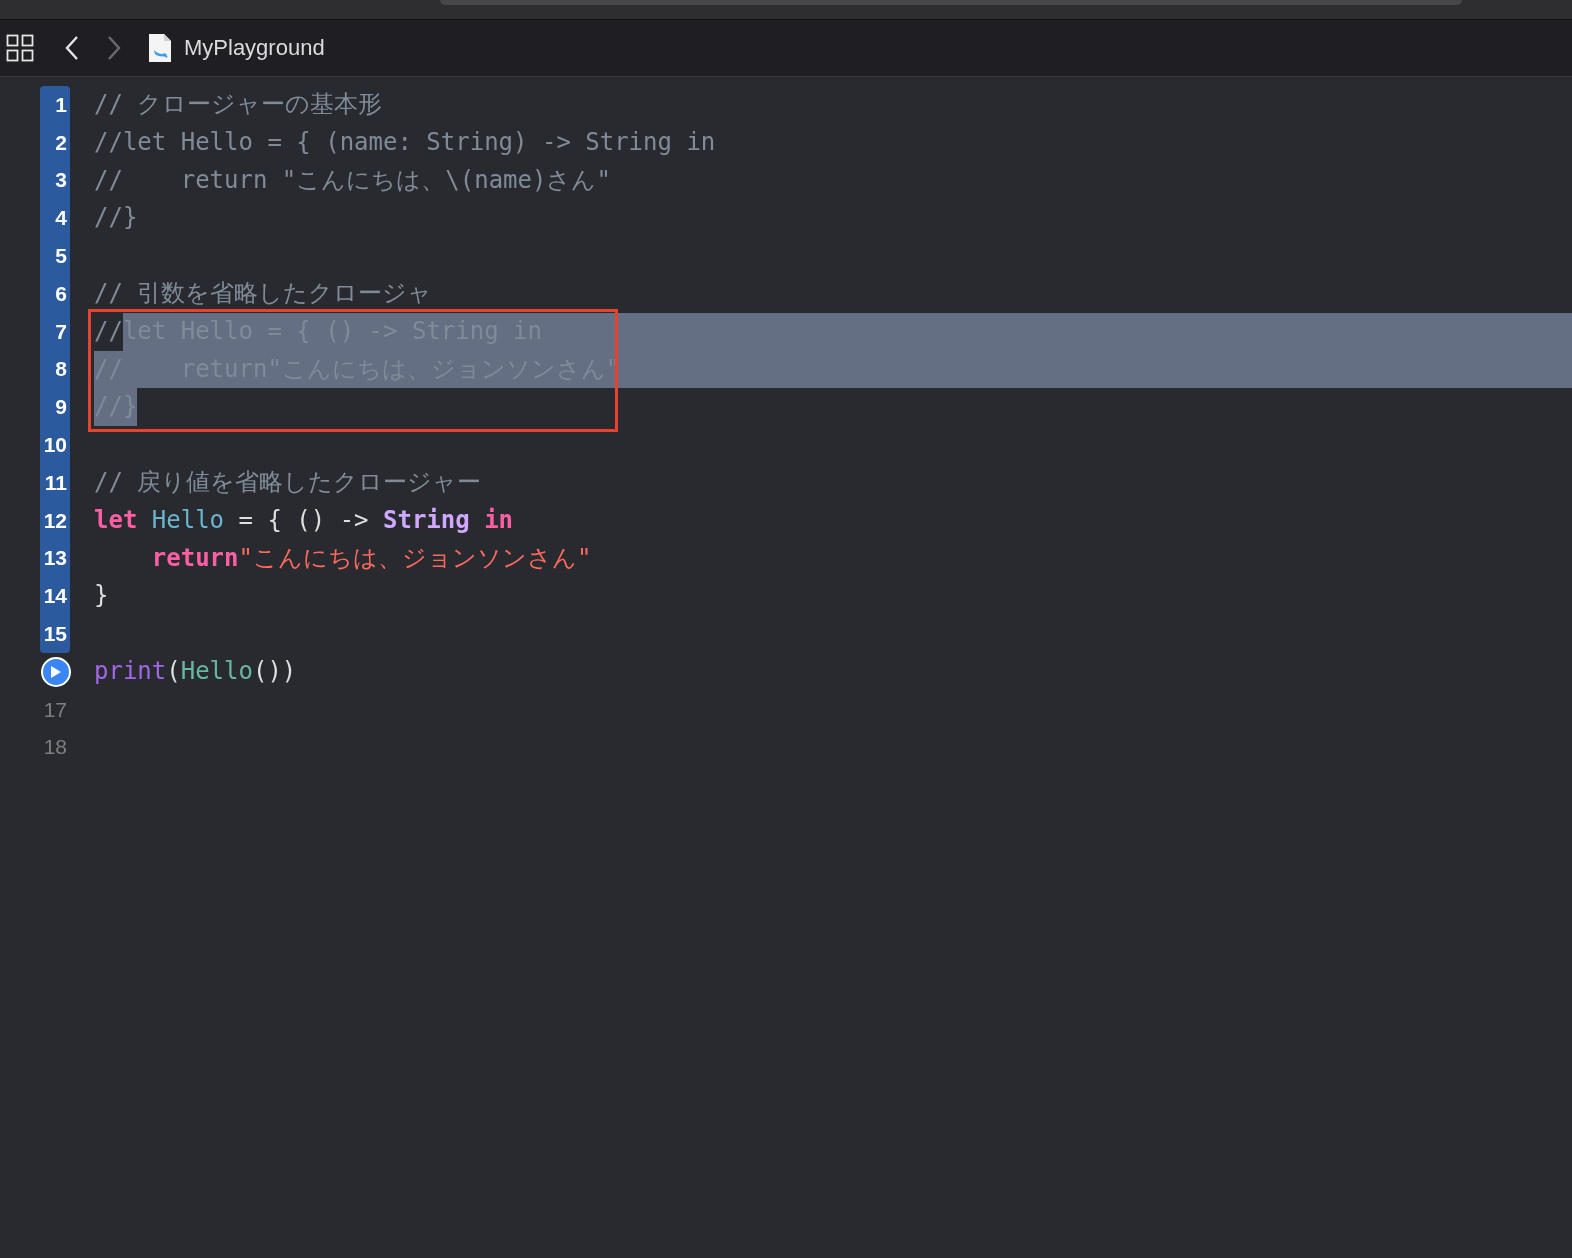 Image resolution: width=1572 pixels, height=1258 pixels. I want to click on code-string: "こんにちは、ジョンソンさん", so click(415, 558).